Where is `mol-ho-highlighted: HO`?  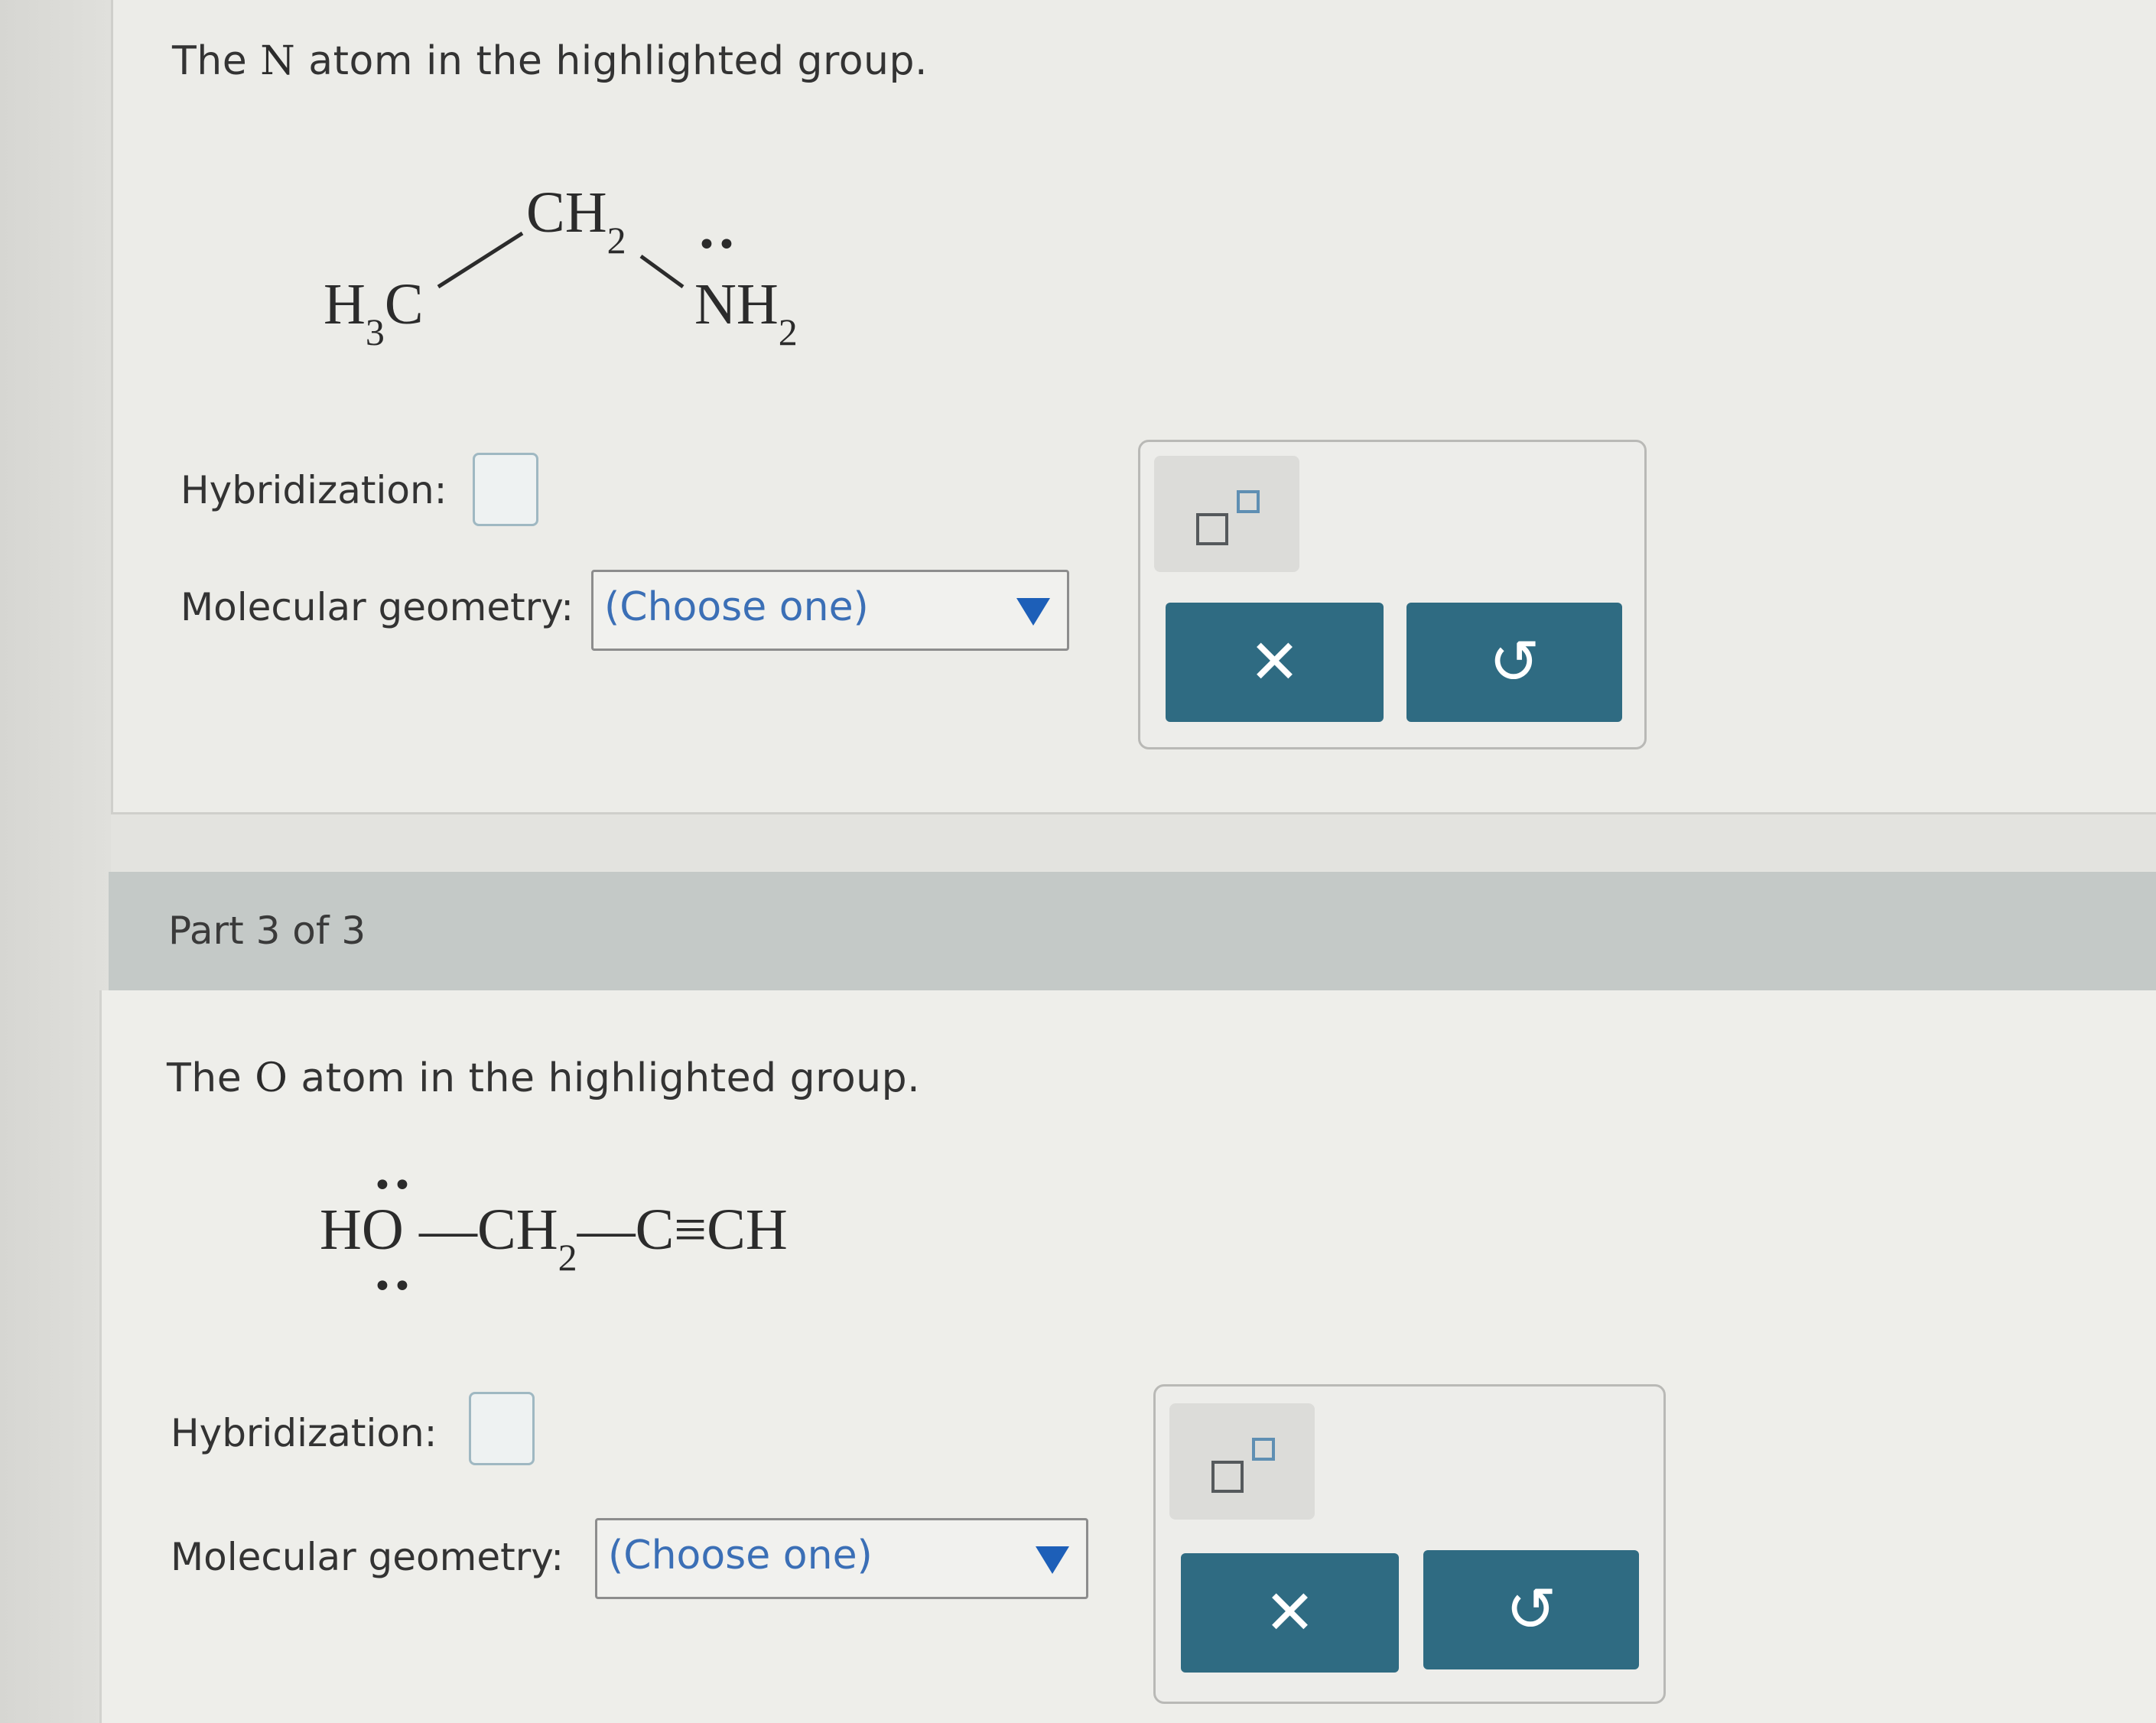 mol-ho-highlighted: HO is located at coordinates (362, 1230).